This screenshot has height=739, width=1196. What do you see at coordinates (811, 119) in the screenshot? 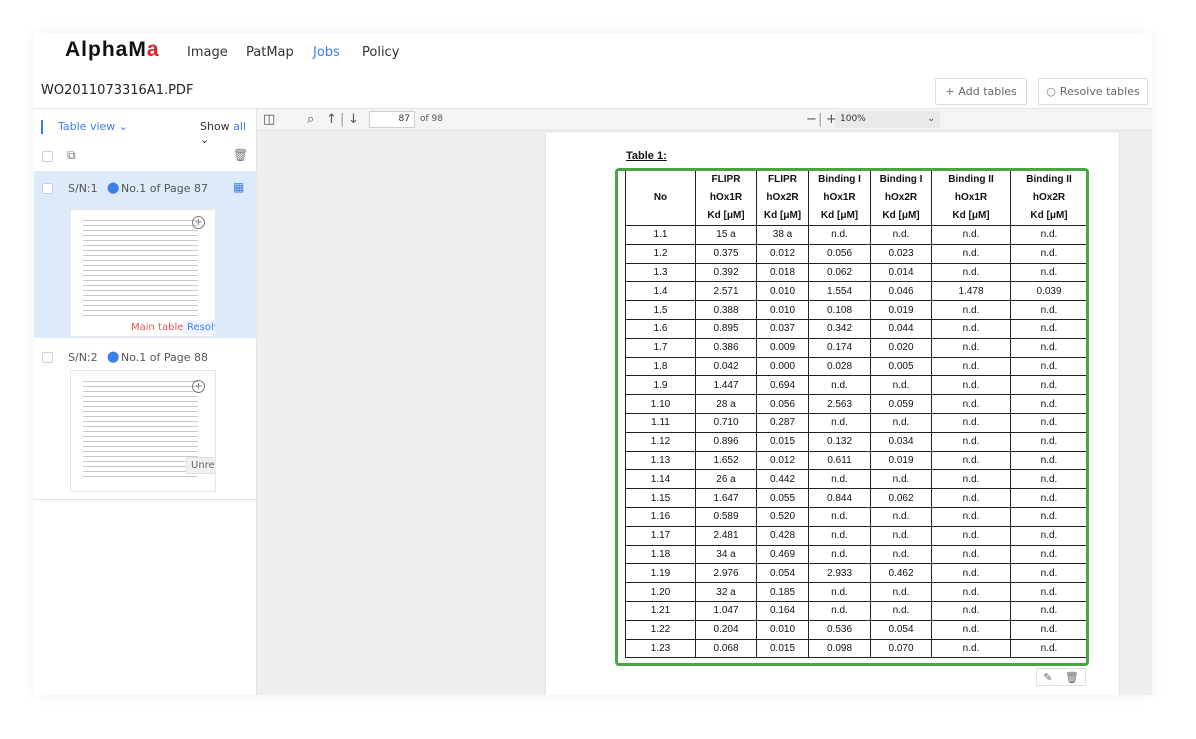
I see `zoom-out-icon: −` at bounding box center [811, 119].